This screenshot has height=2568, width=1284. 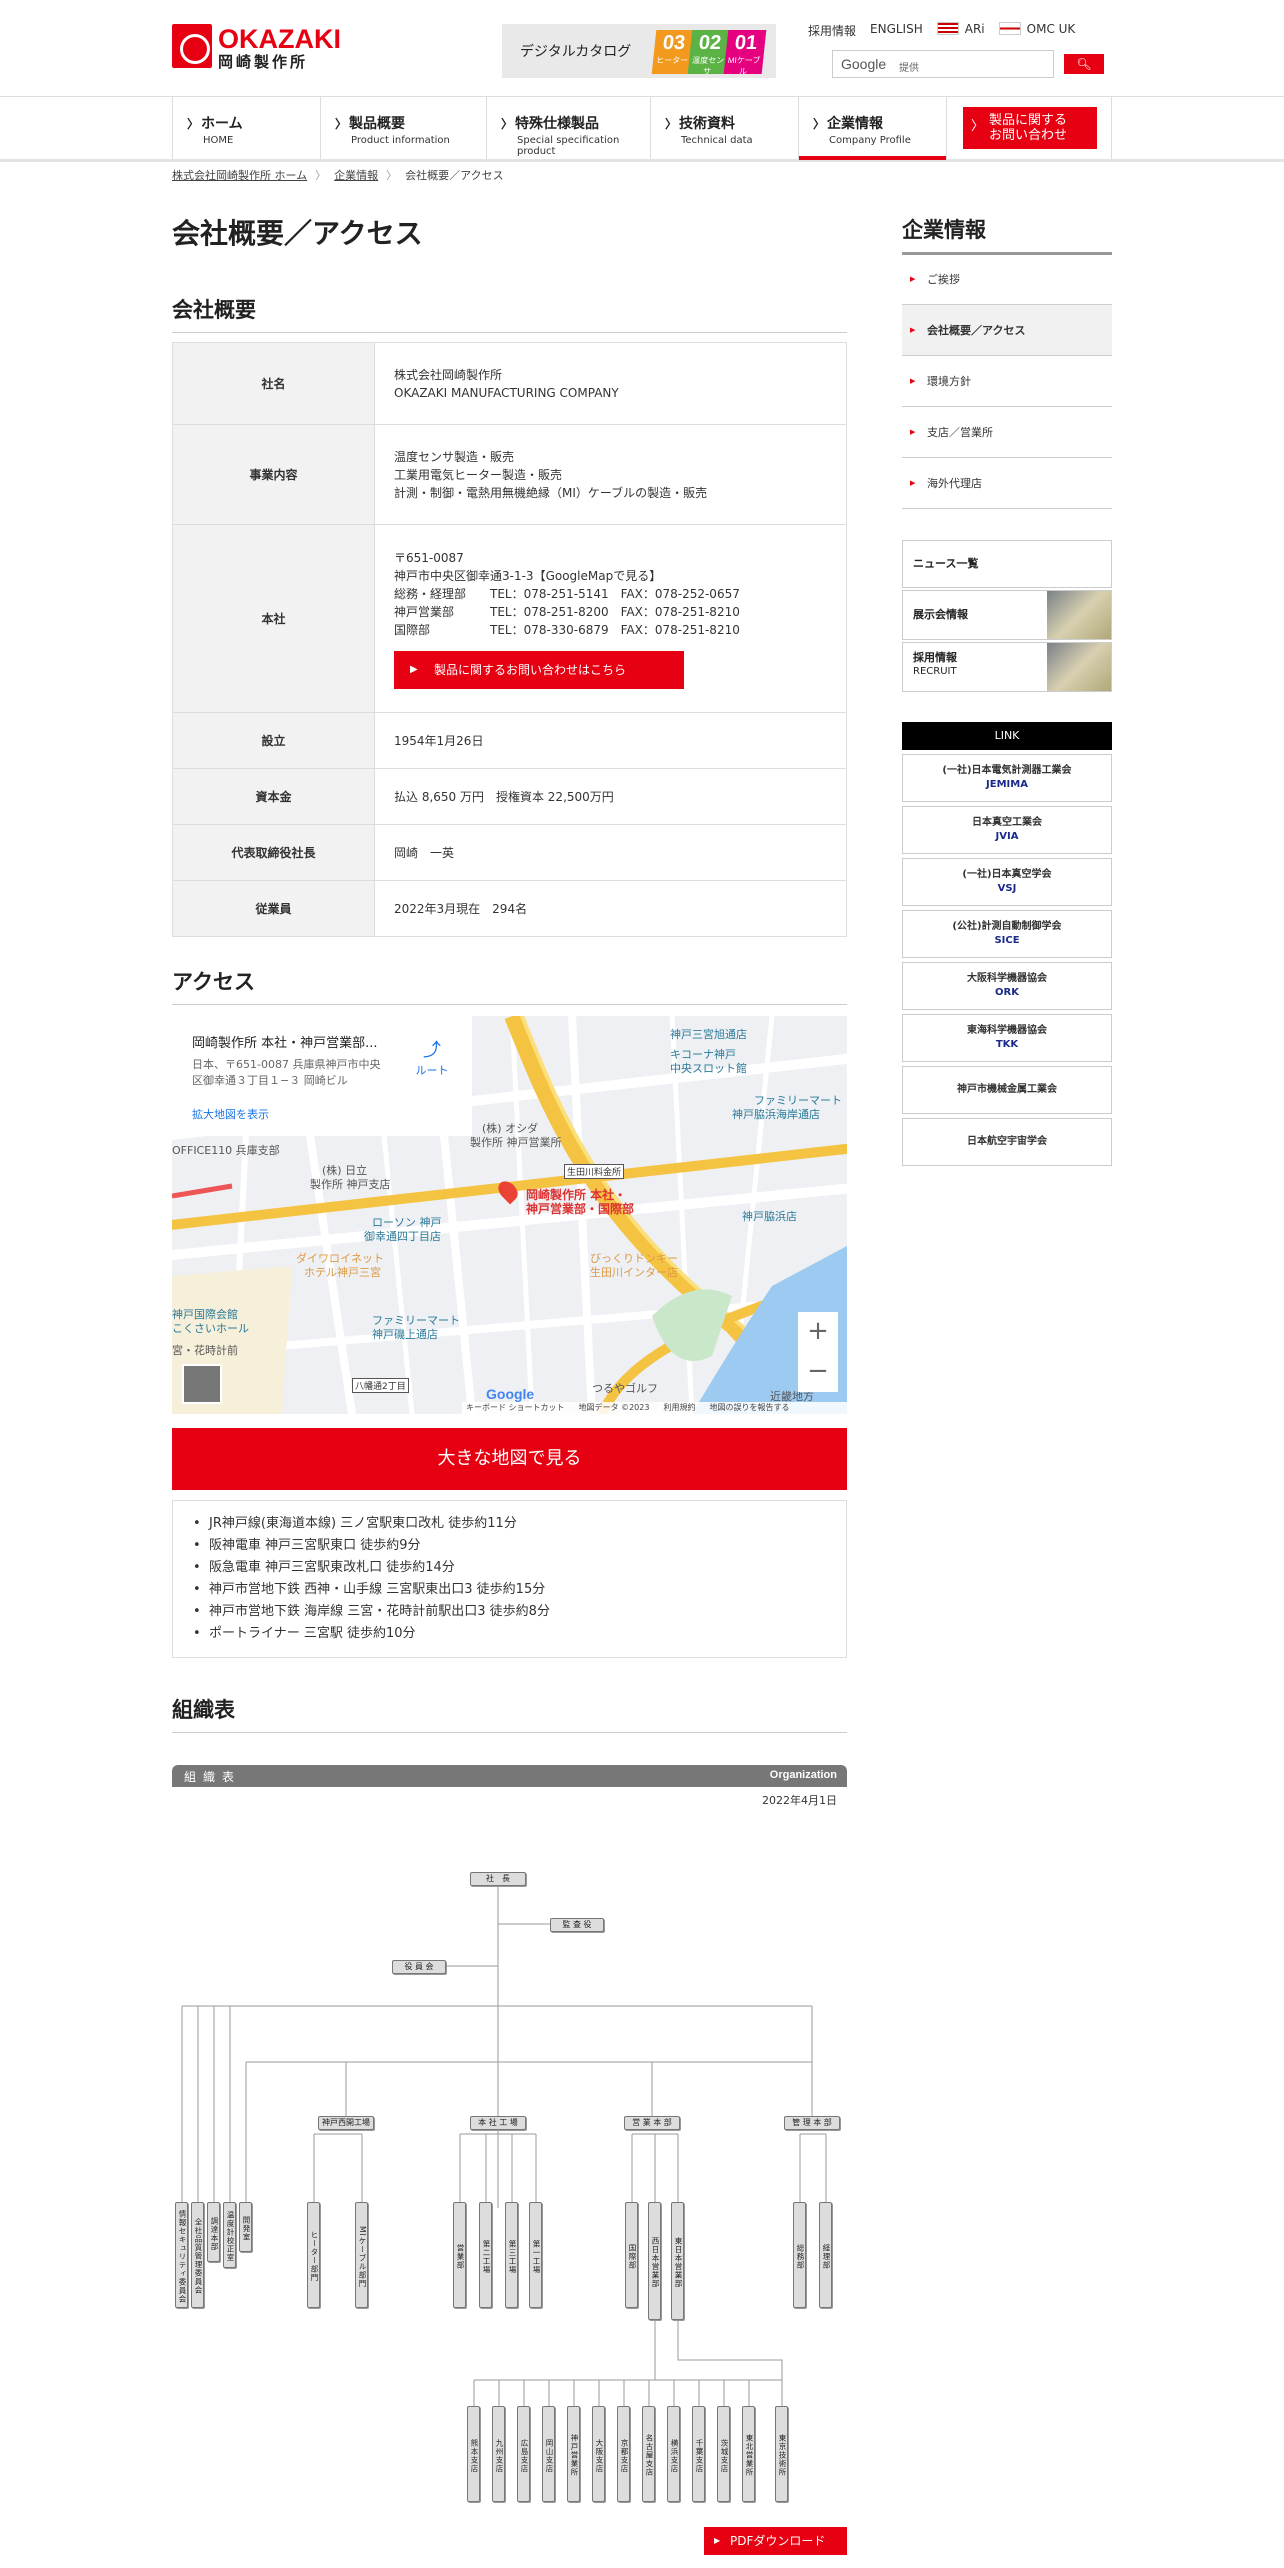 I want to click on link-vsj: (一社)日本真空学会 VSJ, so click(x=1007, y=882).